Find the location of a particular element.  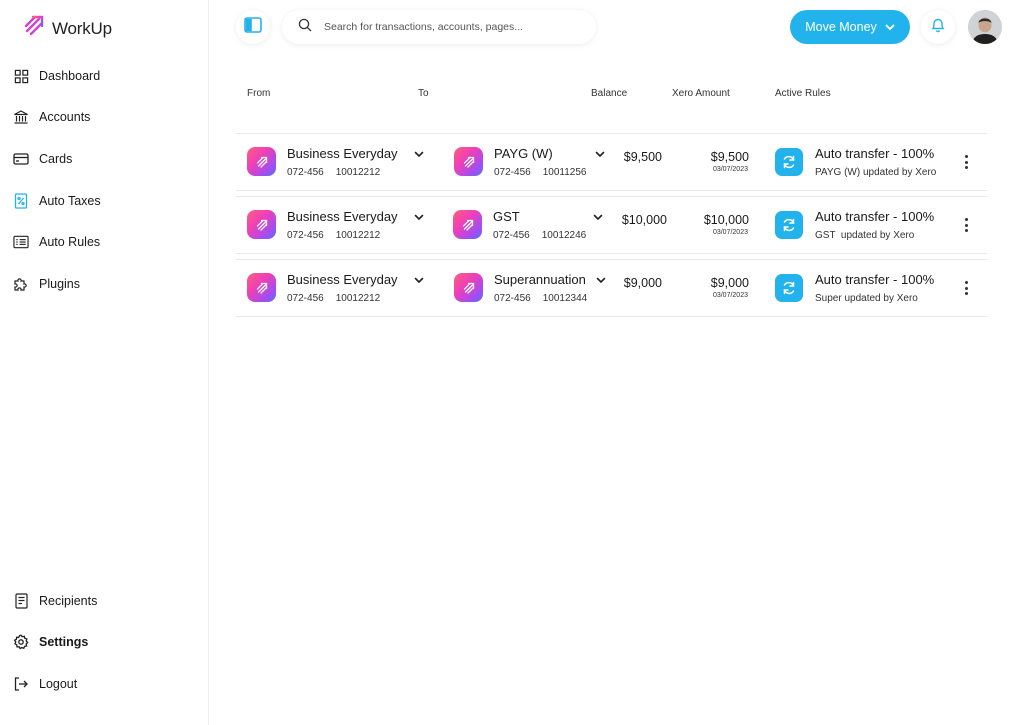

rule-description: GST updated by Xero is located at coordinates (865, 235).